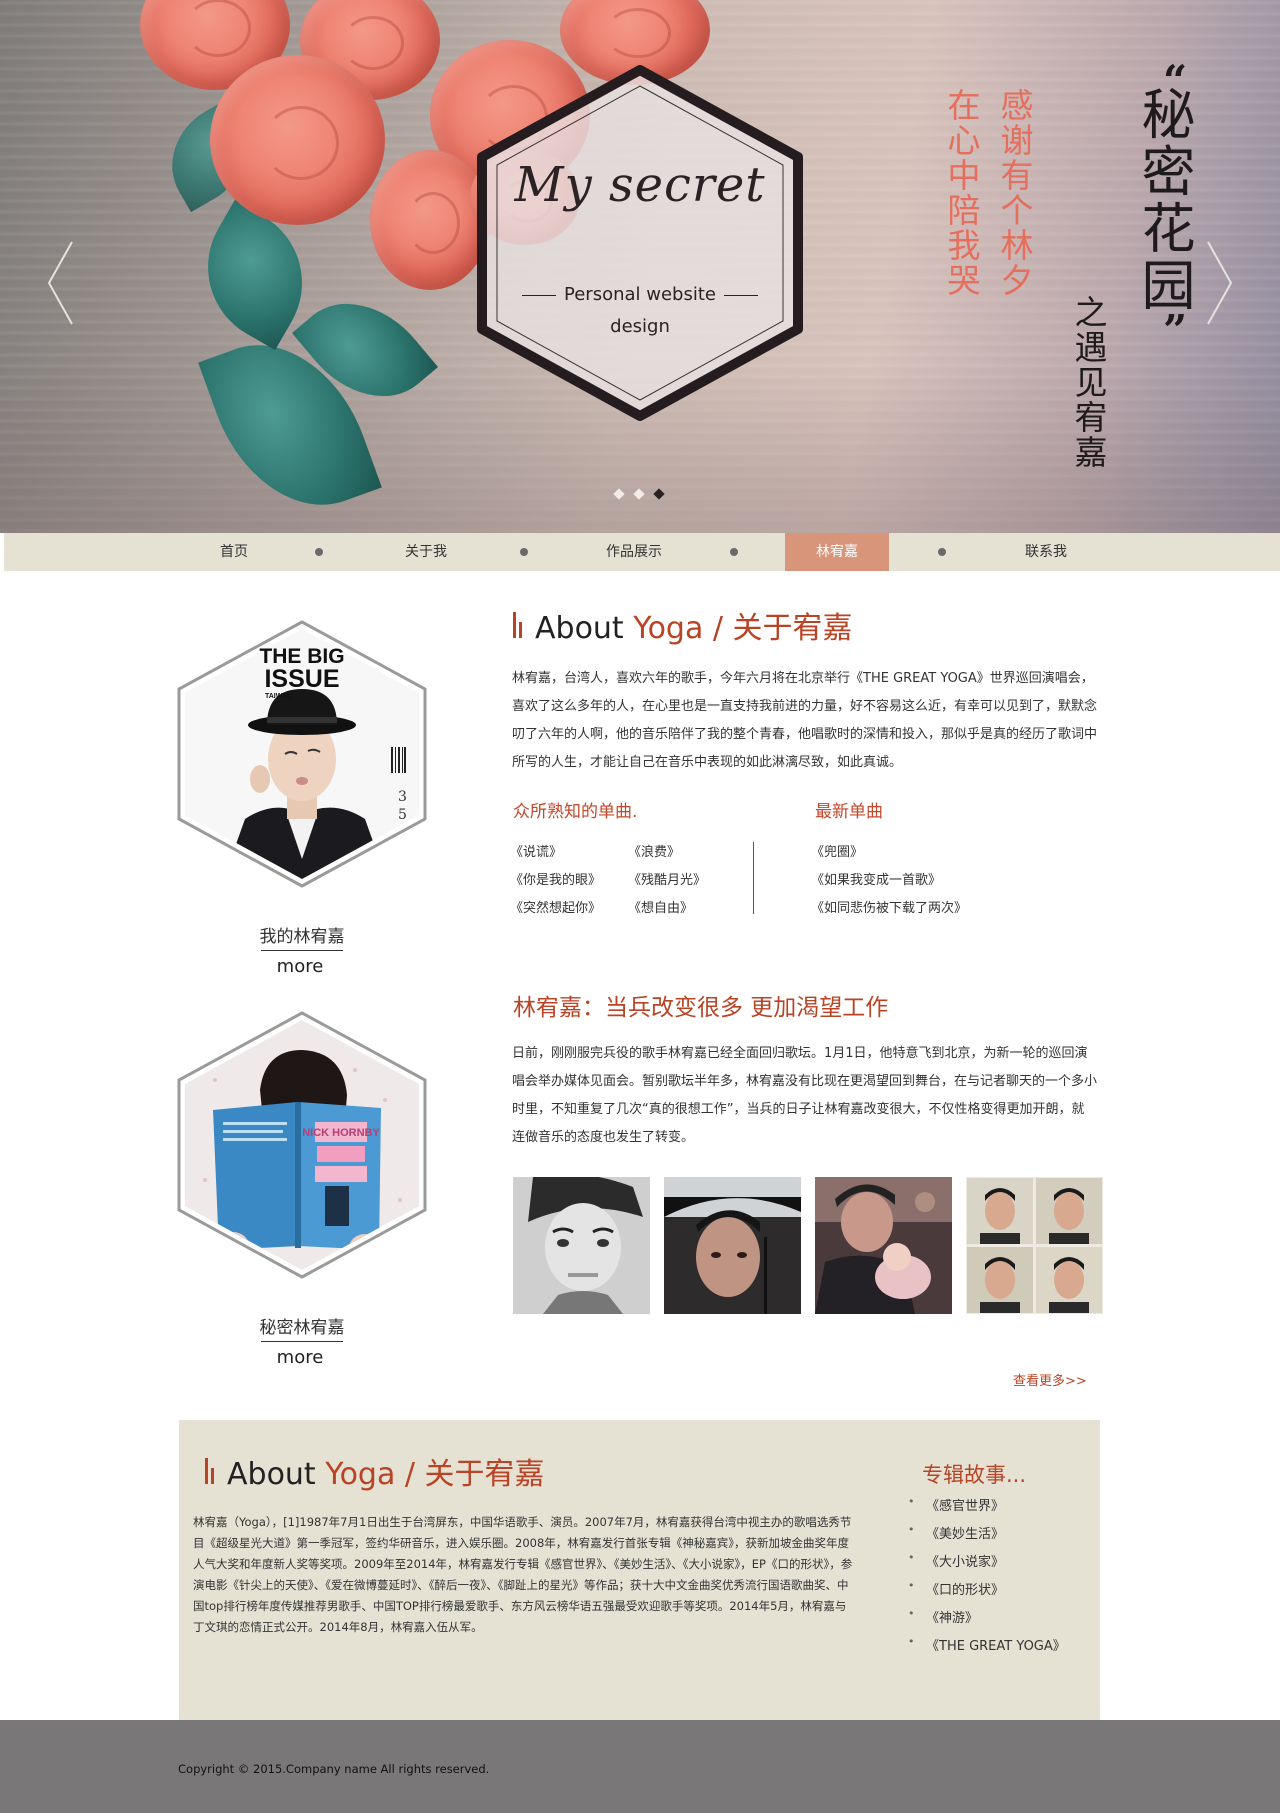  I want to click on hex-photo-magazine: THE BIG ISSUE TAIWAN 3 5, so click(302, 754).